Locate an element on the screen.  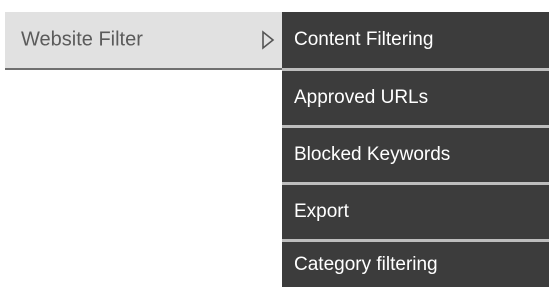
chevron-right-icon is located at coordinates (268, 40).